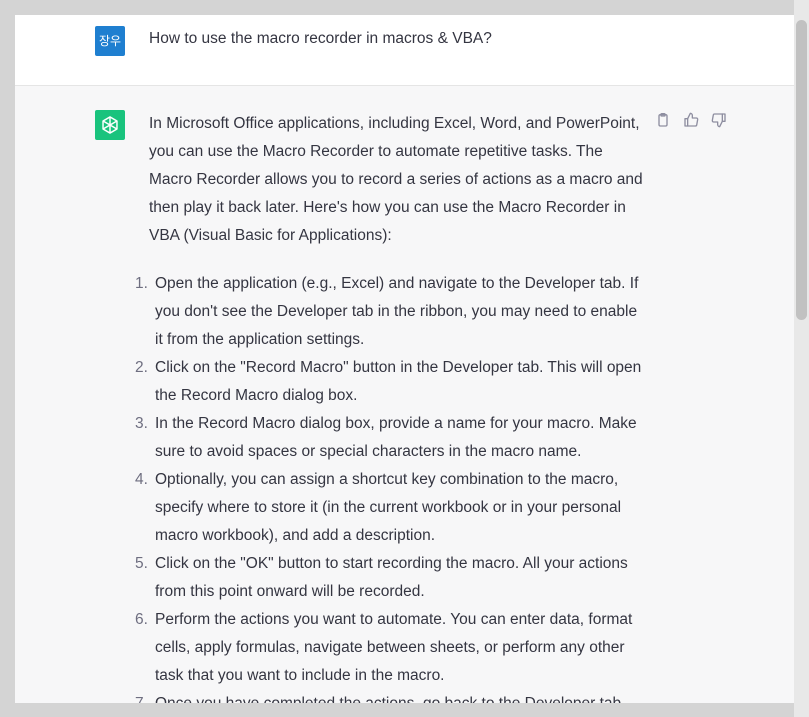 This screenshot has height=717, width=809. I want to click on scrollbar, so click(801, 358).